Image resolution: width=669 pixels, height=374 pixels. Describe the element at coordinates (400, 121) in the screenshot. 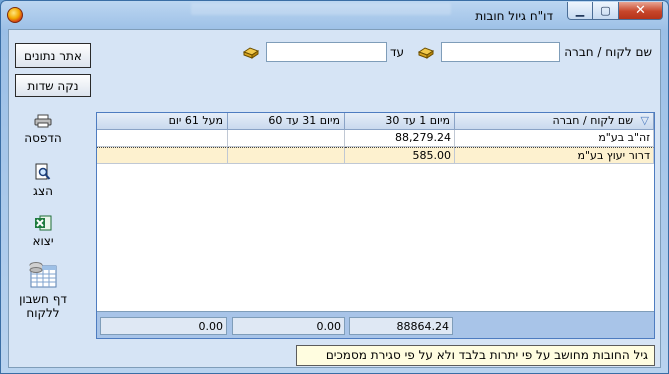

I see `column-header-days-1-30: מיום 1 עד 30` at that location.